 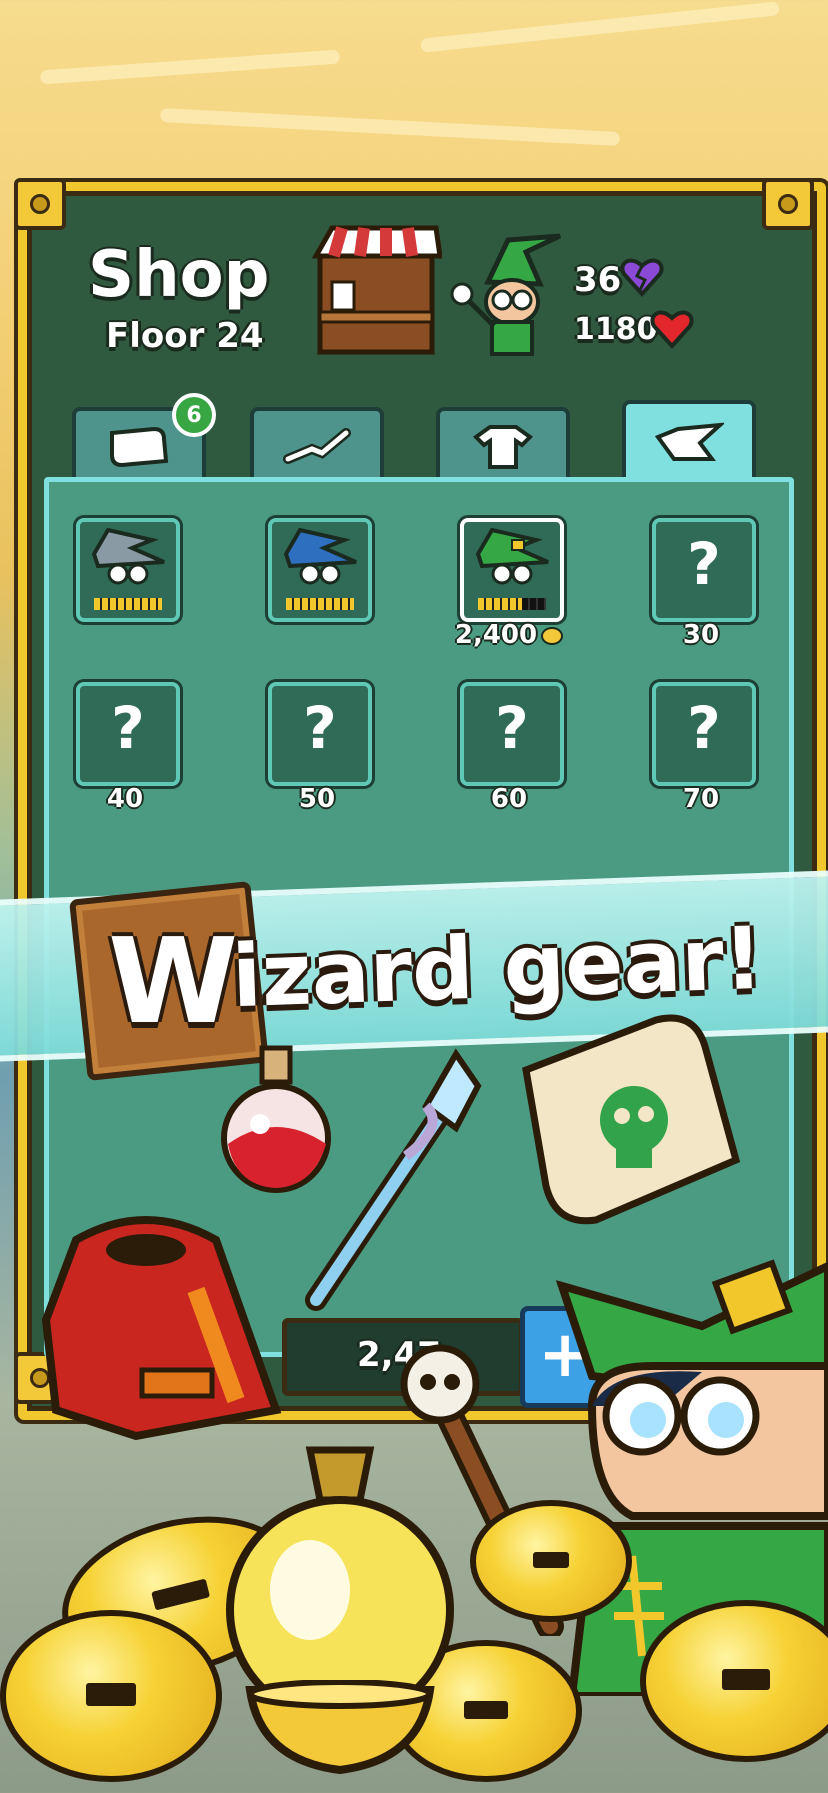 What do you see at coordinates (701, 635) in the screenshot?
I see `unlock-floor-label: 30` at bounding box center [701, 635].